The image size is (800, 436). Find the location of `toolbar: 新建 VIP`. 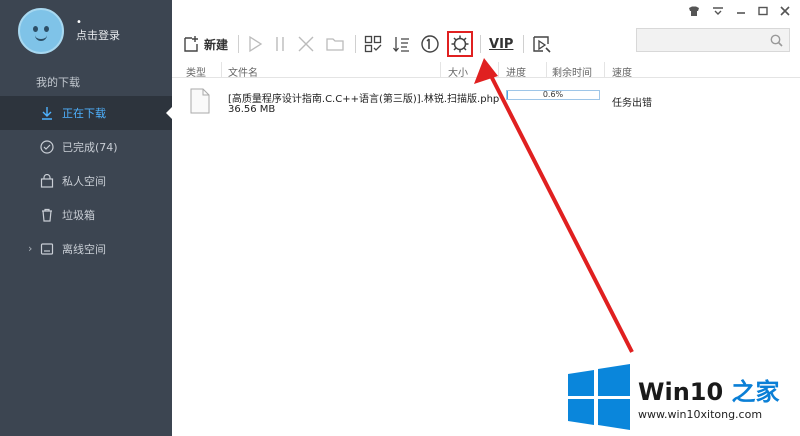

toolbar: 新建 VIP is located at coordinates (372, 44).